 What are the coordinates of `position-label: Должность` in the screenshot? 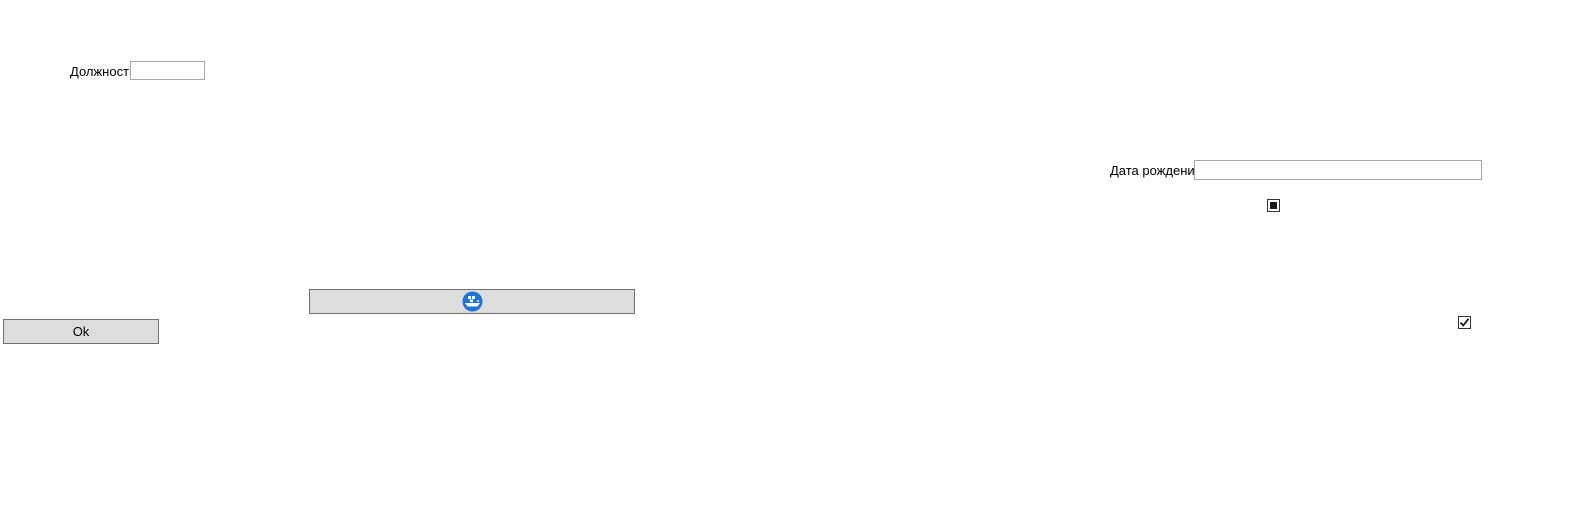 It's located at (103, 71).